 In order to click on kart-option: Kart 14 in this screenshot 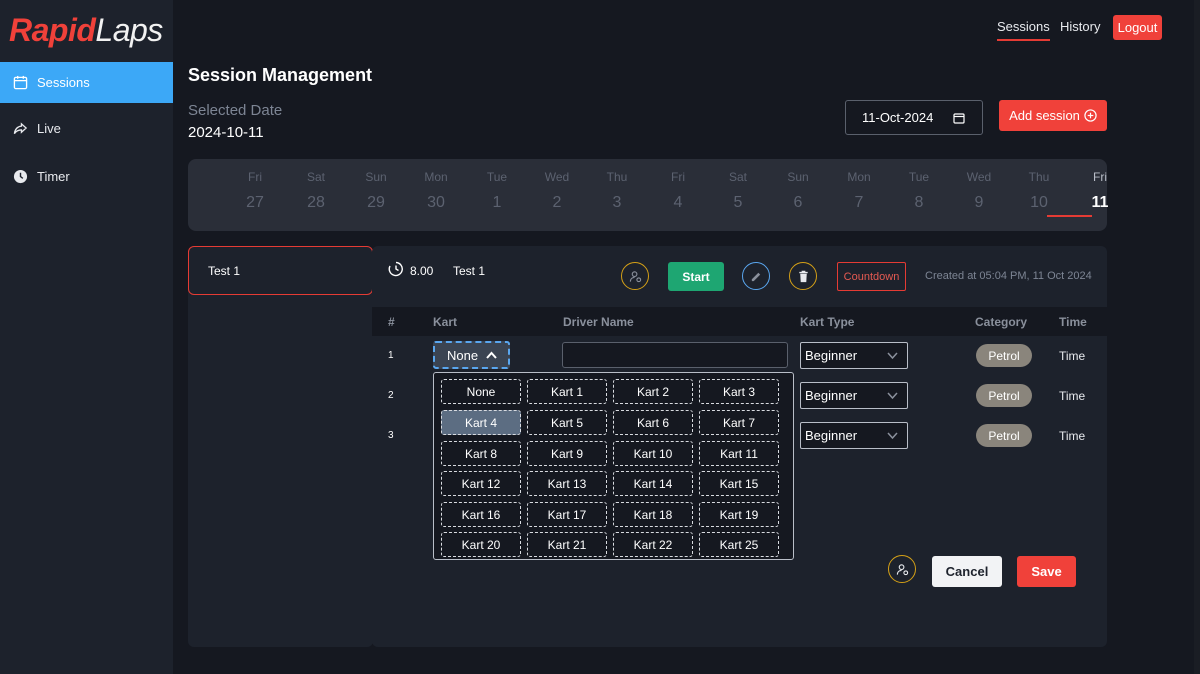, I will do `click(653, 483)`.